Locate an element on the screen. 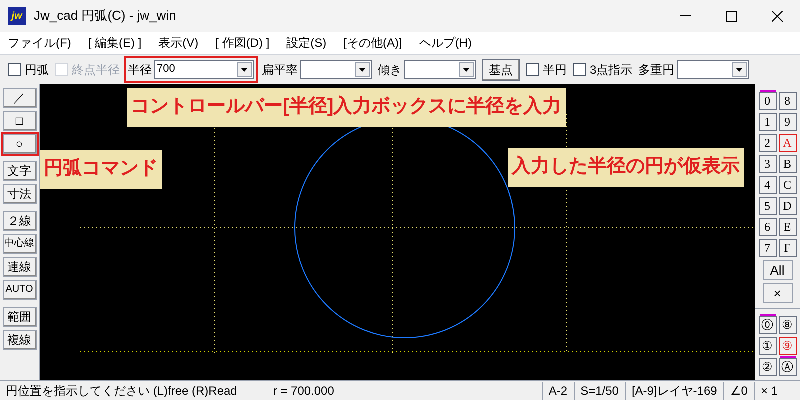 The height and width of the screenshot is (400, 800). layer-button: ① is located at coordinates (767, 346).